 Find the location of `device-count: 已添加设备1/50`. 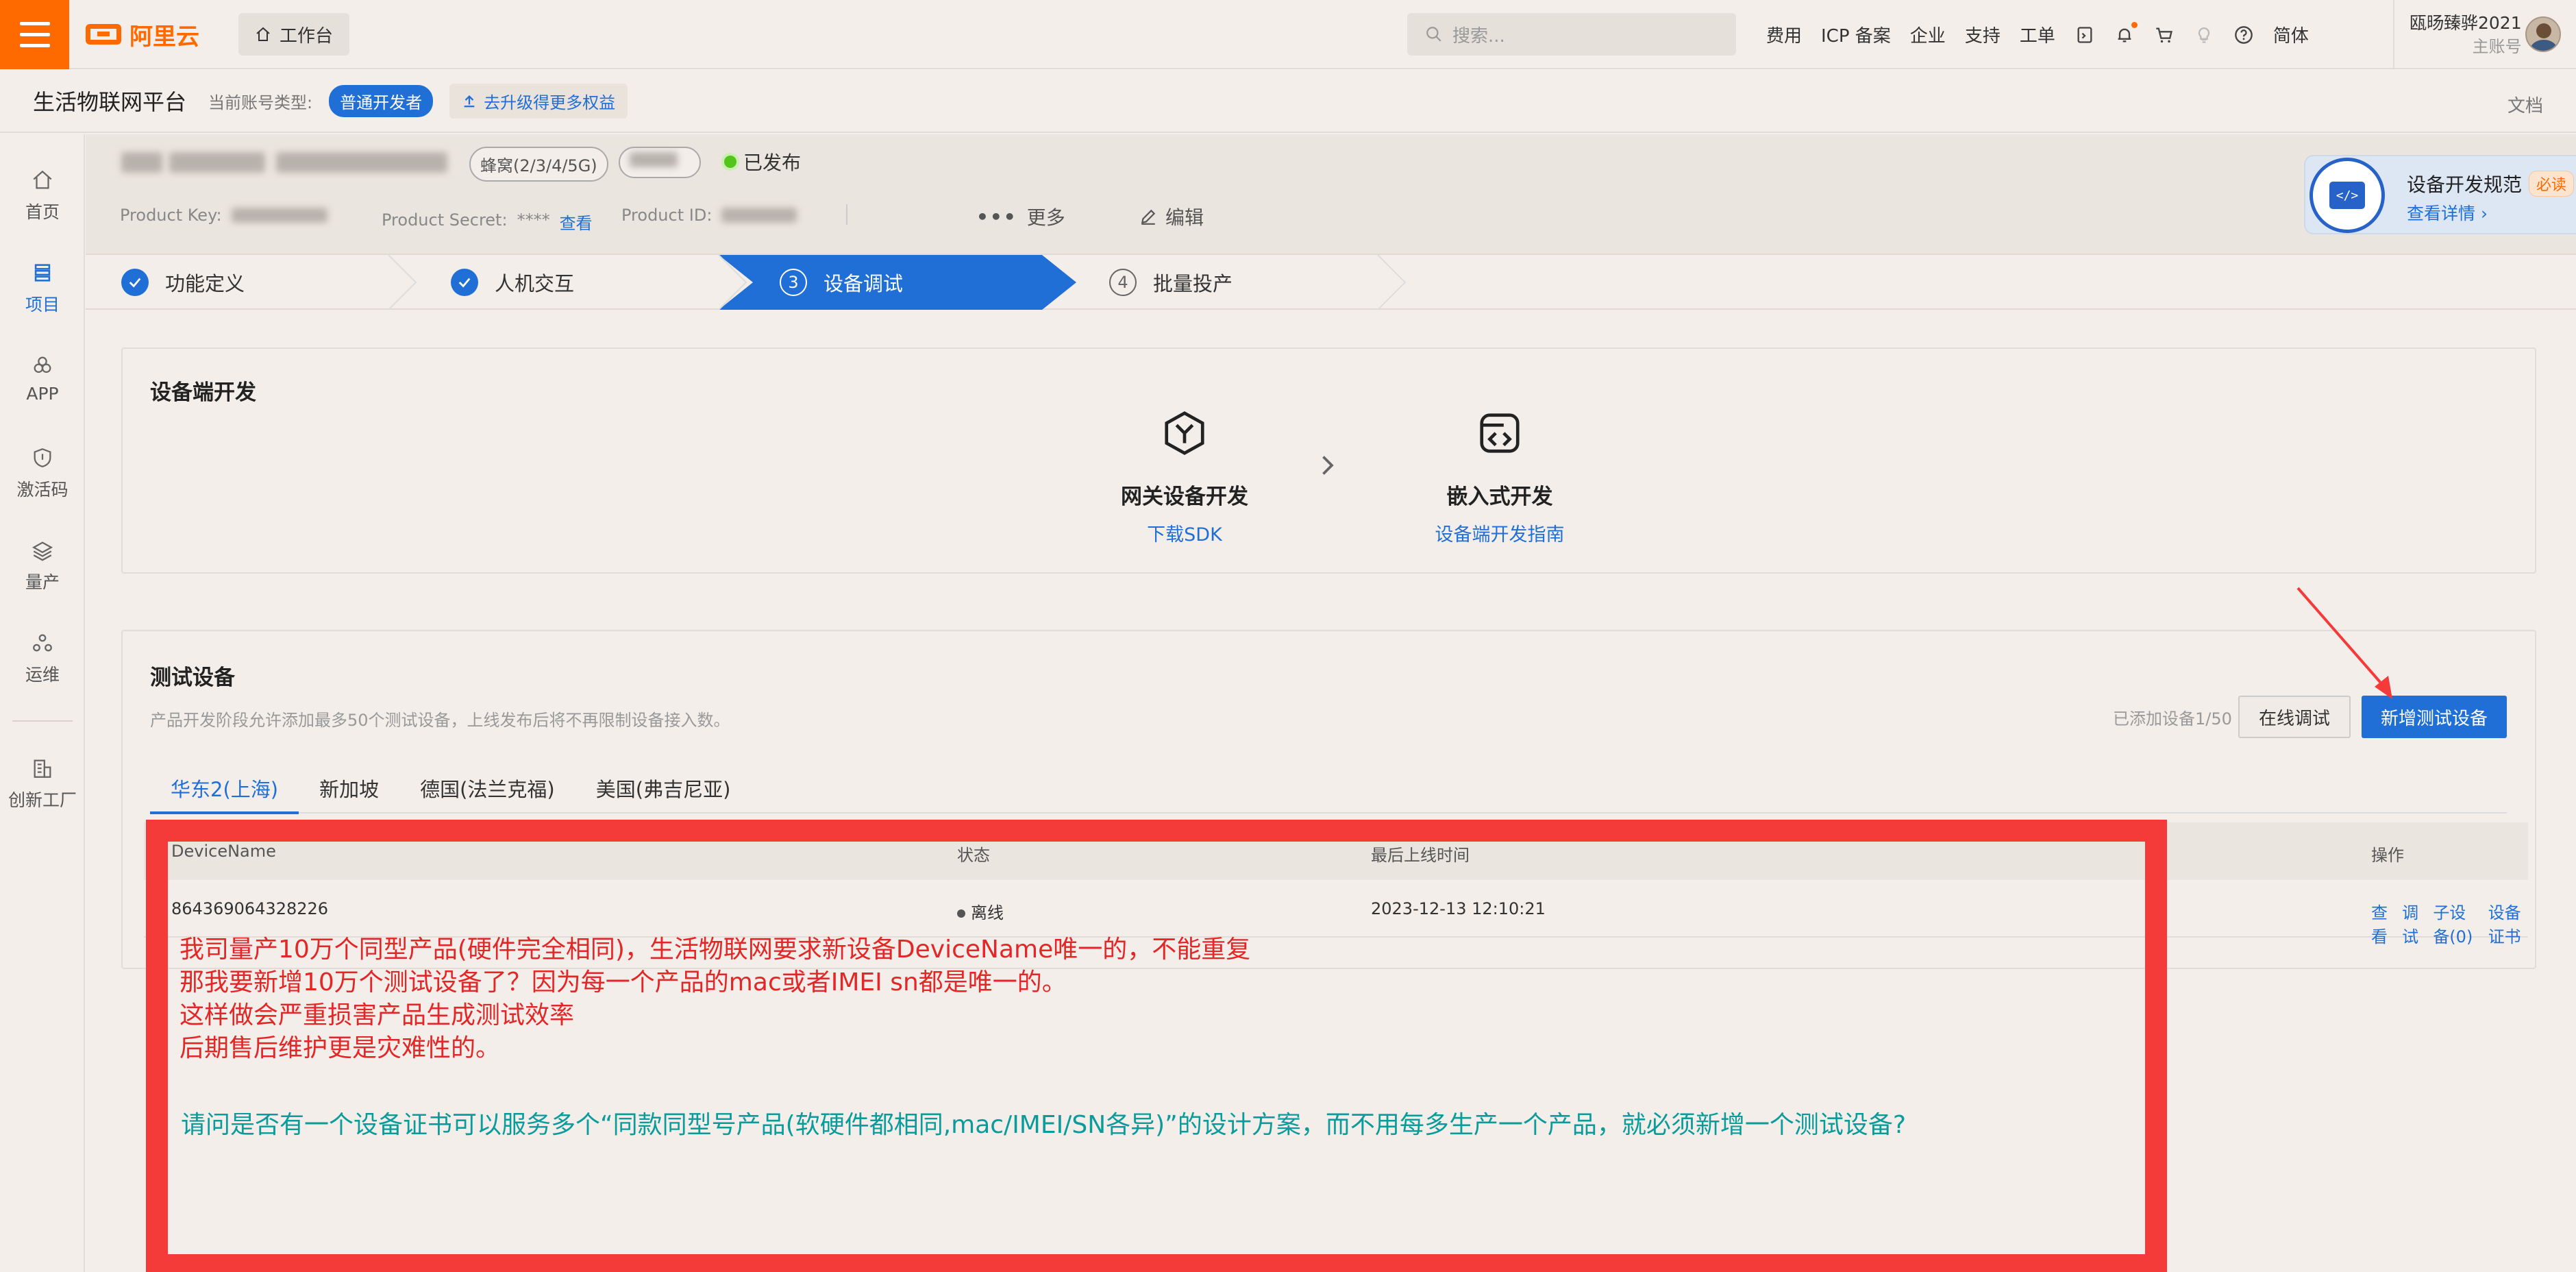

device-count: 已添加设备1/50 is located at coordinates (2172, 719).